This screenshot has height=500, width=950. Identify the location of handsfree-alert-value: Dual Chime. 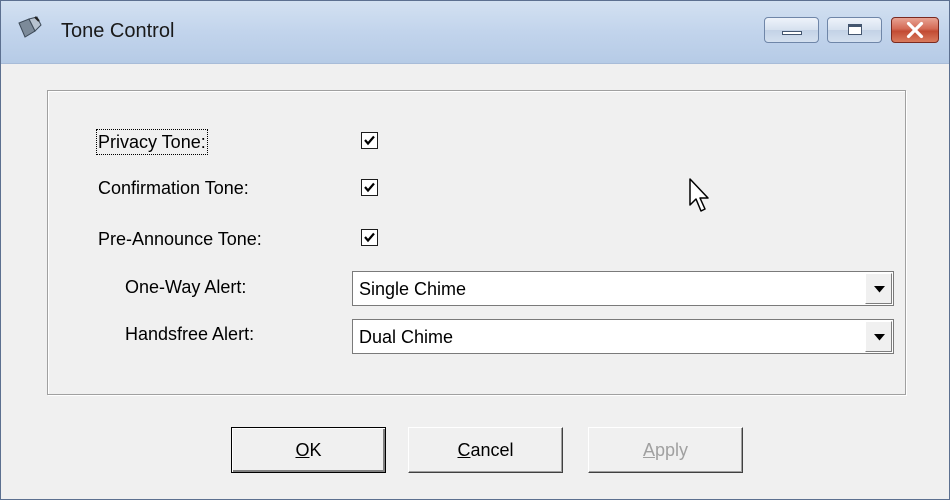
(406, 337).